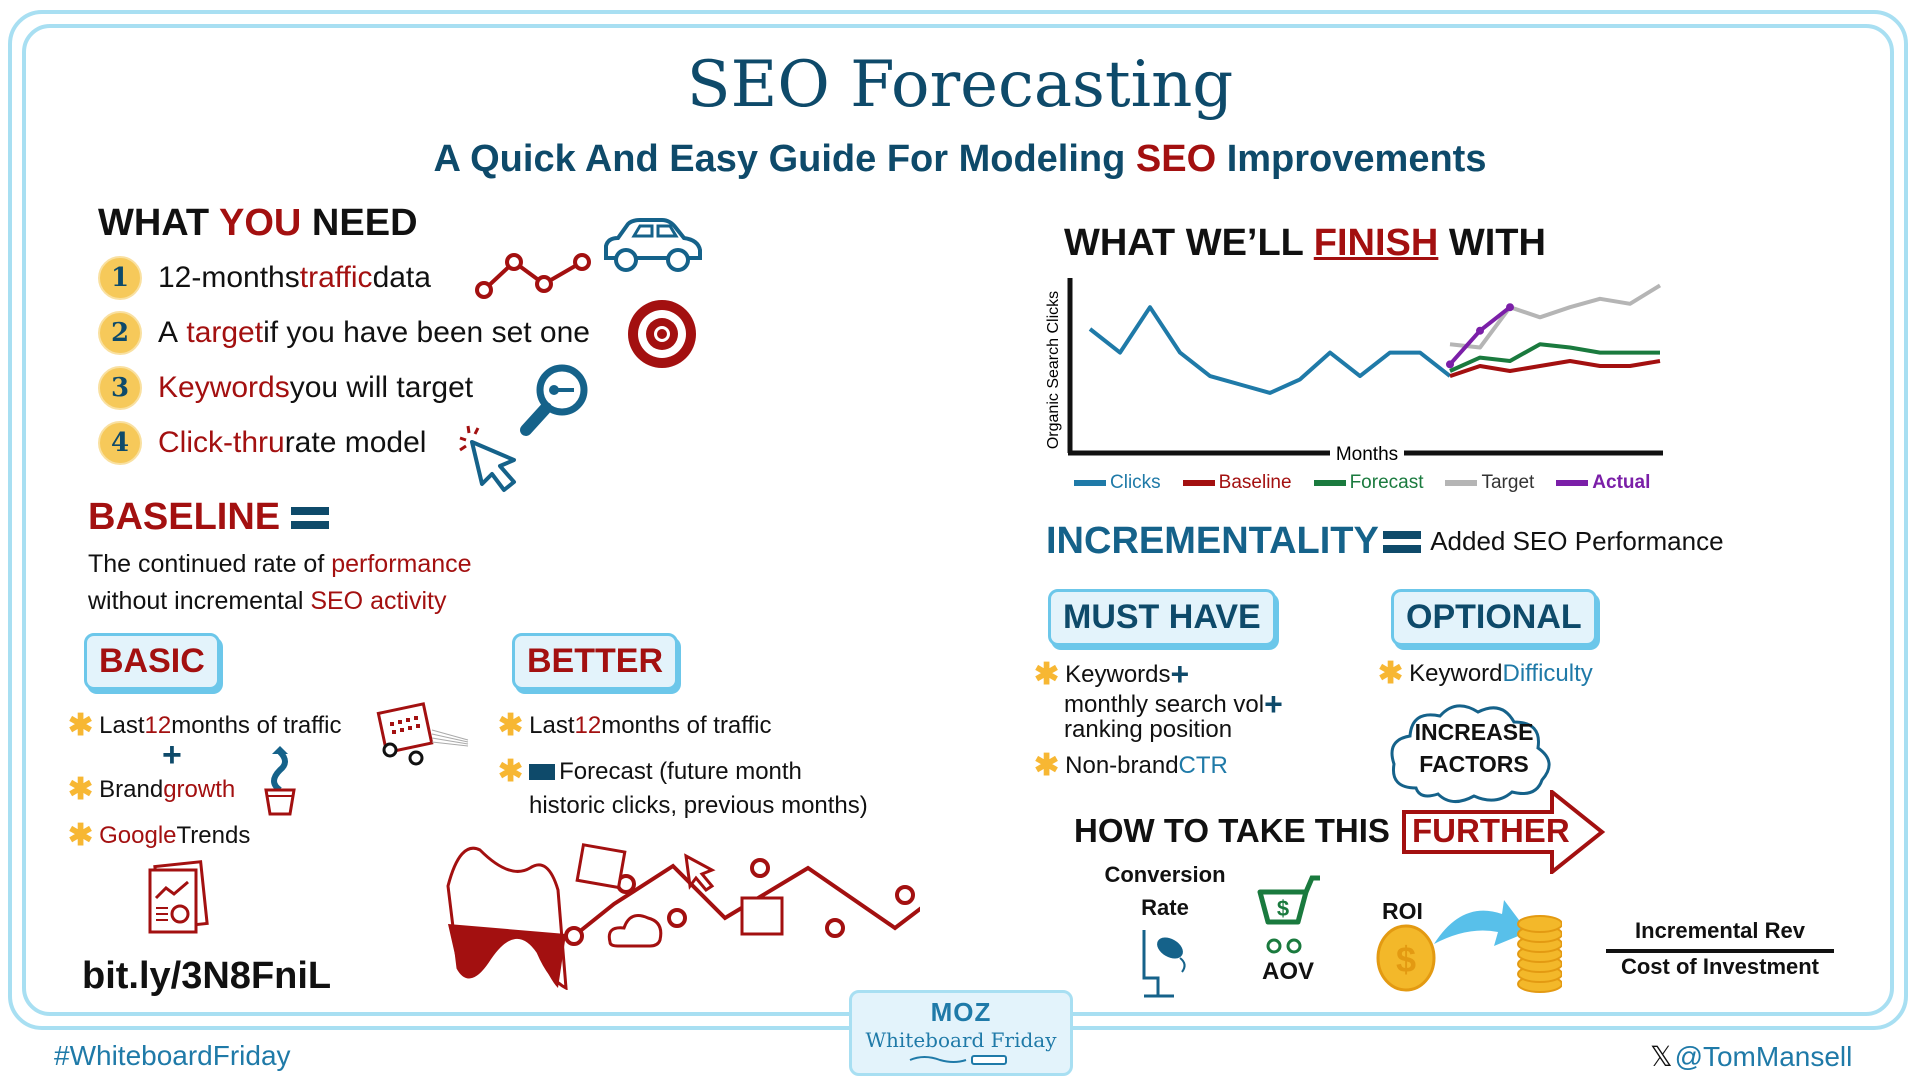 This screenshot has height=1080, width=1920. I want to click on handle-text: @TomMansell, so click(1763, 1056).